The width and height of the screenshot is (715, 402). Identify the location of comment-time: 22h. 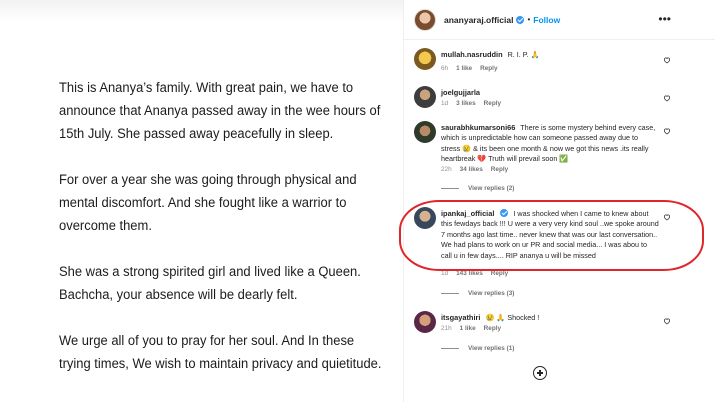
(446, 169).